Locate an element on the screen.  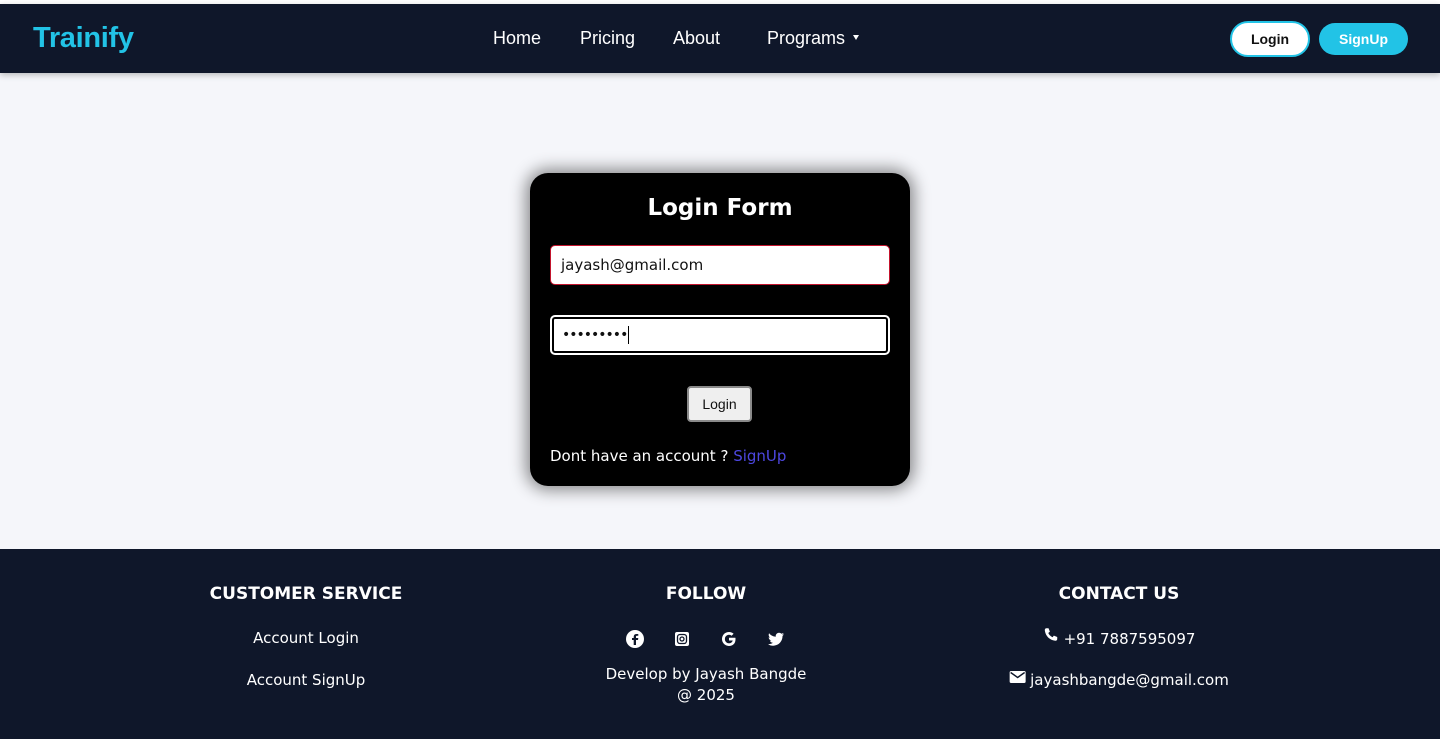
signup-link: SignUp is located at coordinates (759, 456).